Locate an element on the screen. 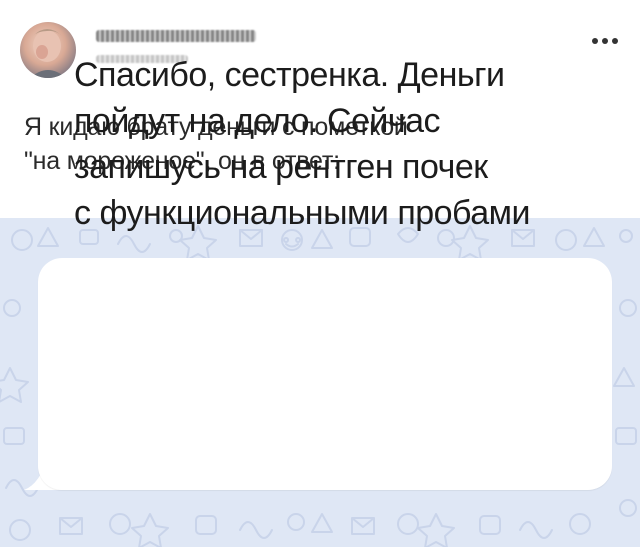 This screenshot has height=547, width=640. message-text-line: с функциональными пробами is located at coordinates (302, 213).